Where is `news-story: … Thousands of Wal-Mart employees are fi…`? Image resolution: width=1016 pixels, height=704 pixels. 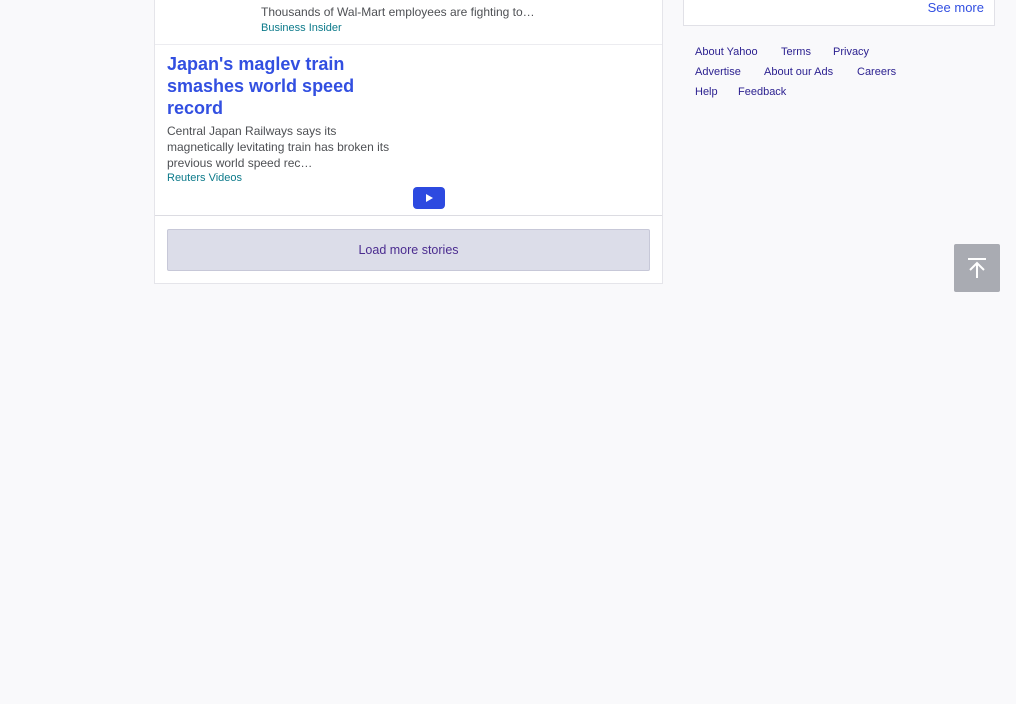 news-story: … Thousands of Wal-Mart employees are fi… is located at coordinates (408, 22).